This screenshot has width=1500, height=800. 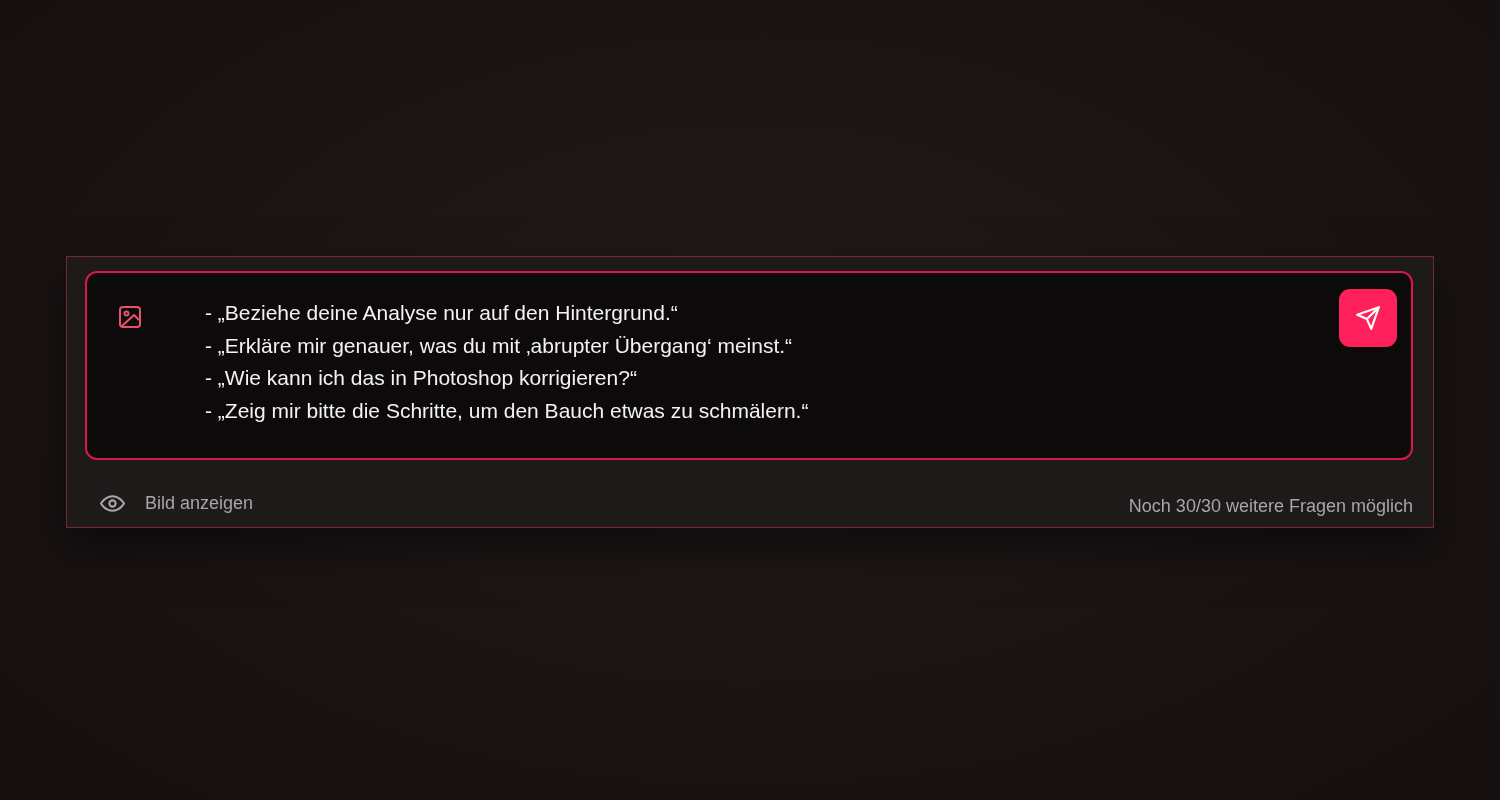 I want to click on image-icon, so click(x=130, y=317).